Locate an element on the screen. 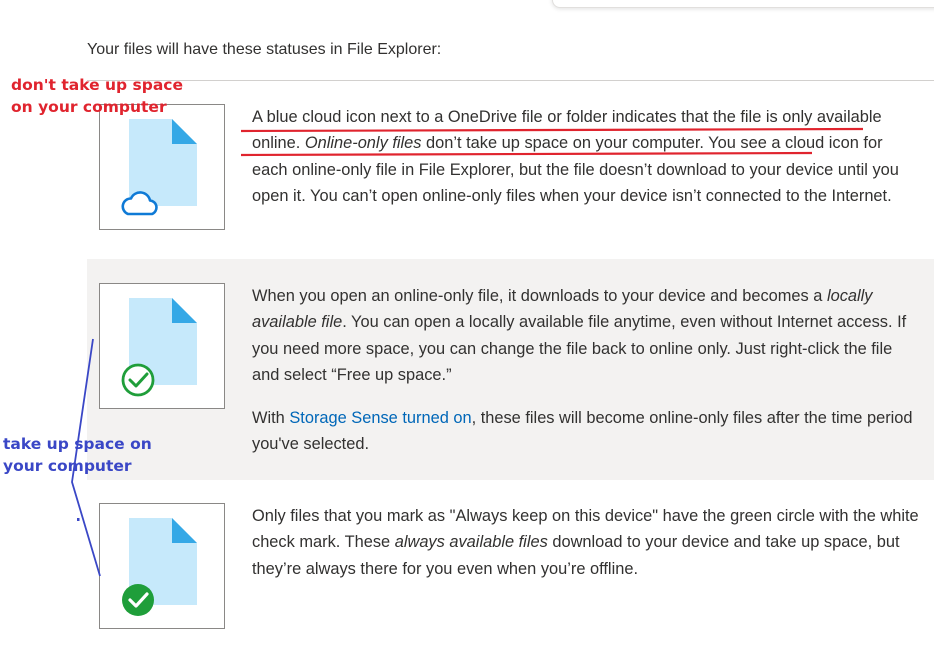 This screenshot has height=651, width=934. divider is located at coordinates (510, 80).